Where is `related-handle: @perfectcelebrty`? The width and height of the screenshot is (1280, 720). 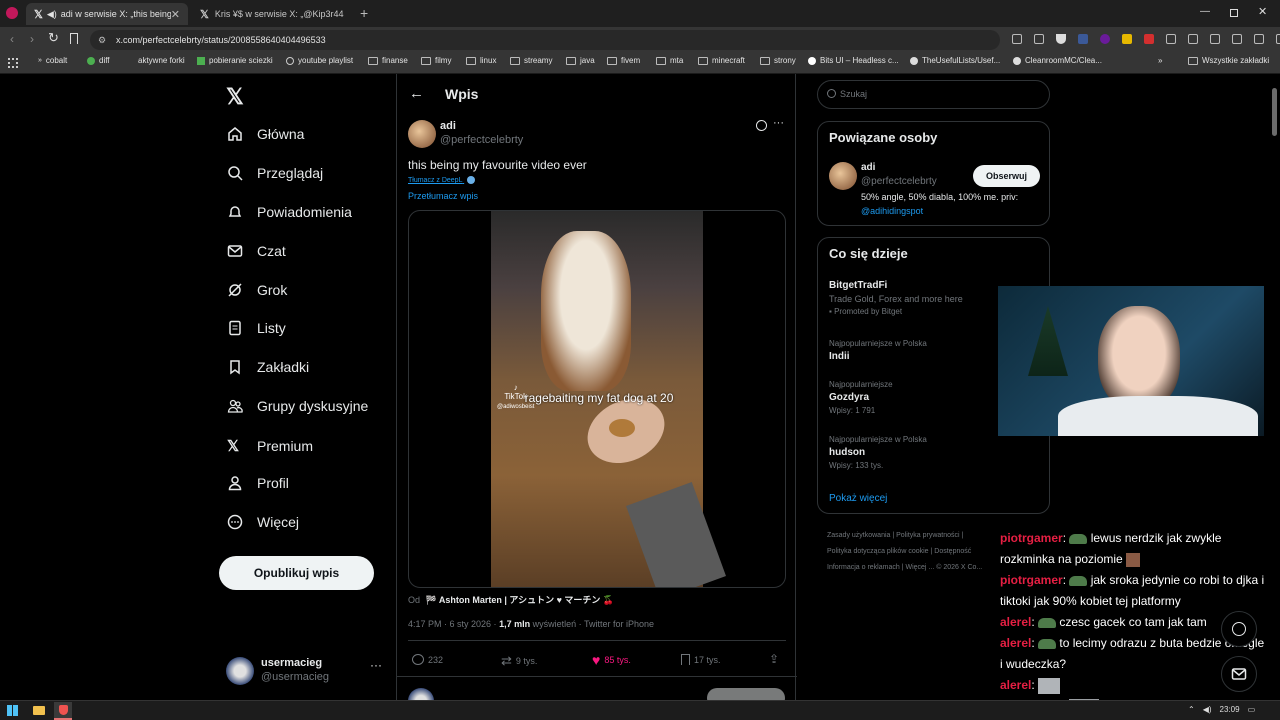
related-handle: @perfectcelebrty is located at coordinates (899, 181).